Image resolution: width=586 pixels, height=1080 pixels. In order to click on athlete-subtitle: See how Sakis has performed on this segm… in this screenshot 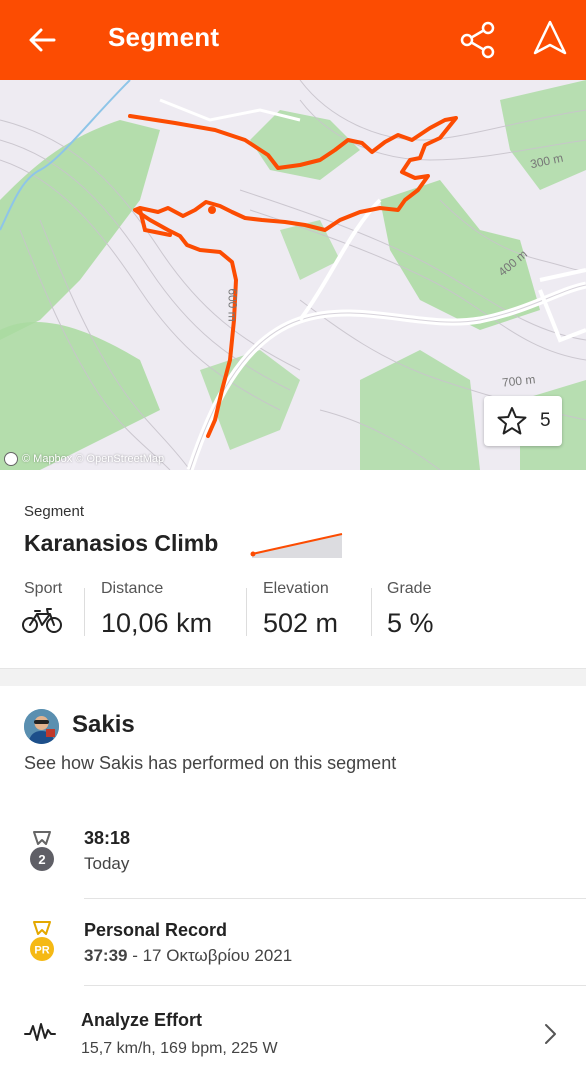, I will do `click(210, 763)`.